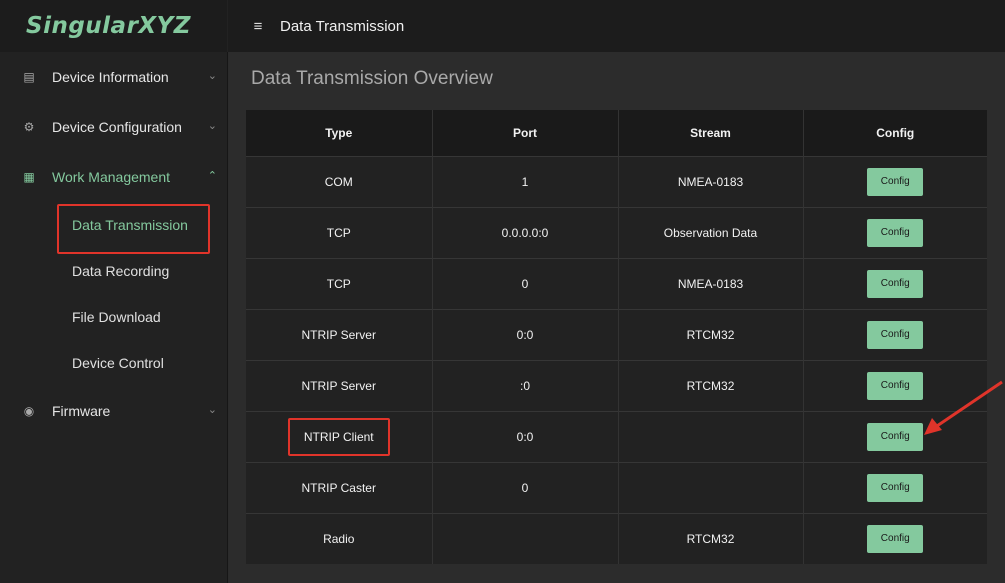 This screenshot has height=583, width=1005. I want to click on sidebar-group-label: Firmware, so click(81, 411).